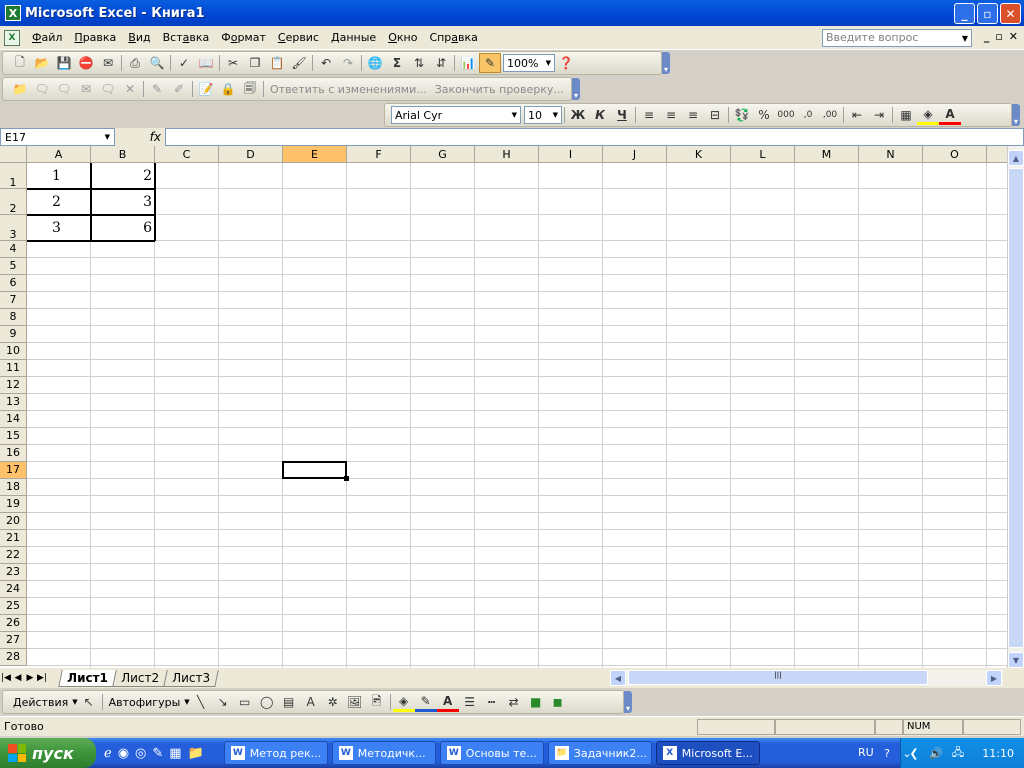 The width and height of the screenshot is (1024, 768). Describe the element at coordinates (123, 154) in the screenshot. I see `column-header: B` at that location.